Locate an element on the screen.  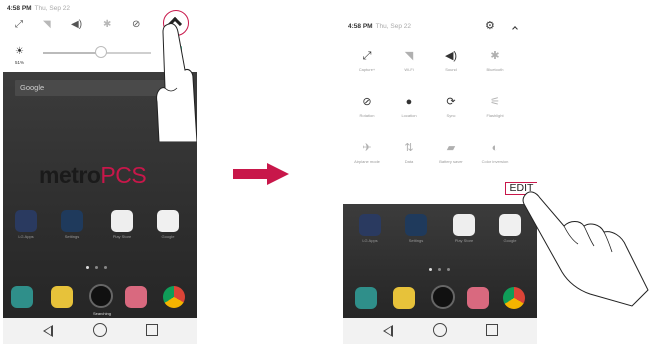
app-label: Google is located at coordinates (168, 236).